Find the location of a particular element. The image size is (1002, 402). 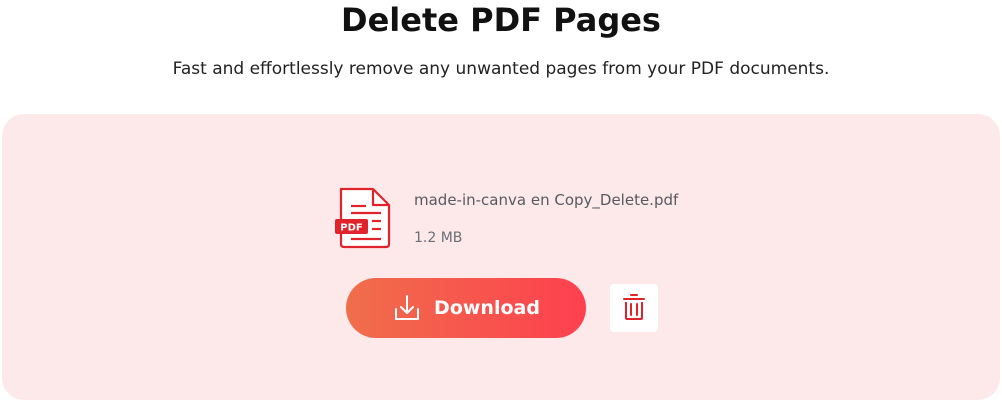

pdf-badge-text: PDF is located at coordinates (351, 228).